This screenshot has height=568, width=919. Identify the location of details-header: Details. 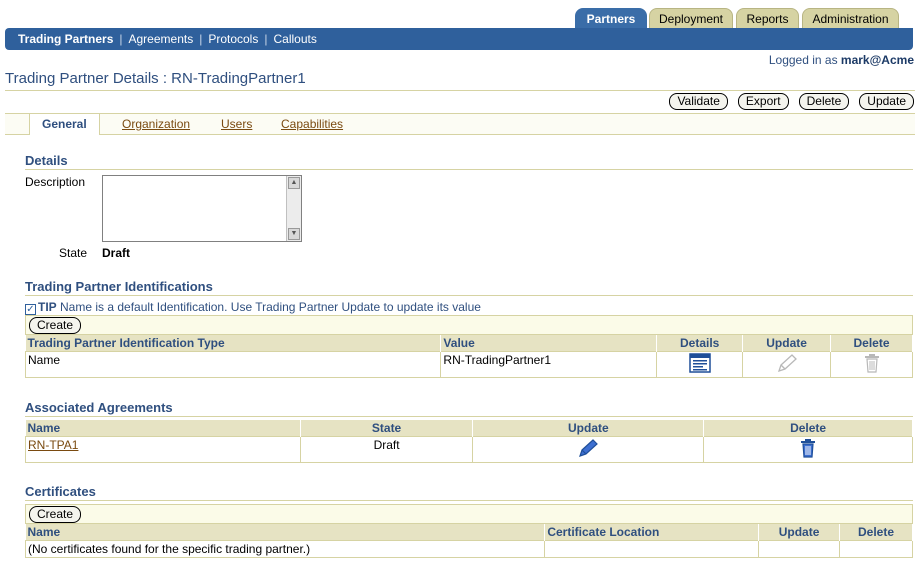
(469, 161).